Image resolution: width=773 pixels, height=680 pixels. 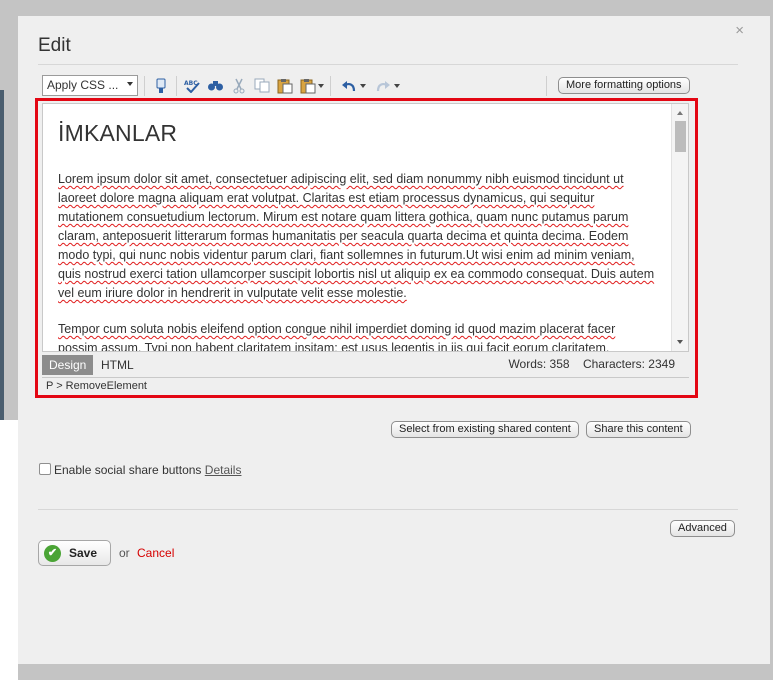 I want to click on cut-icon, so click(x=238, y=85).